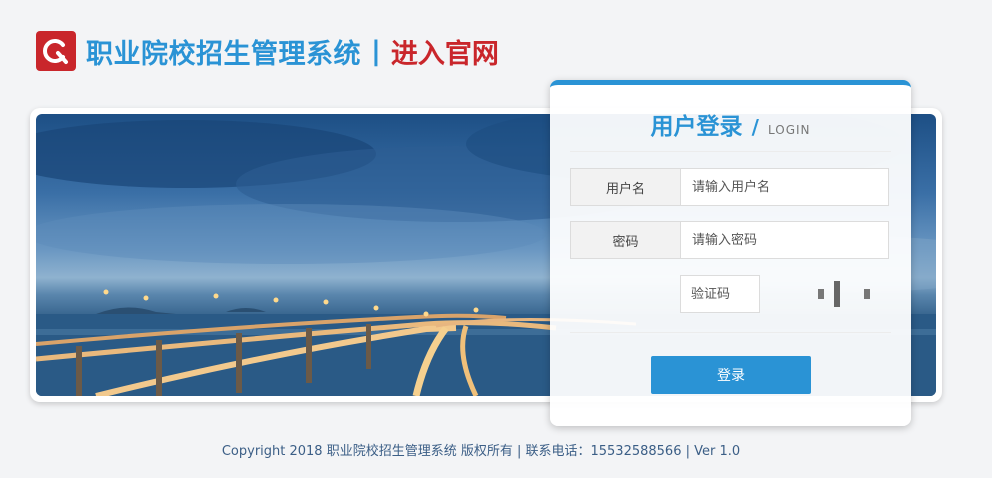  Describe the element at coordinates (731, 375) in the screenshot. I see `login-button: 登录` at that location.